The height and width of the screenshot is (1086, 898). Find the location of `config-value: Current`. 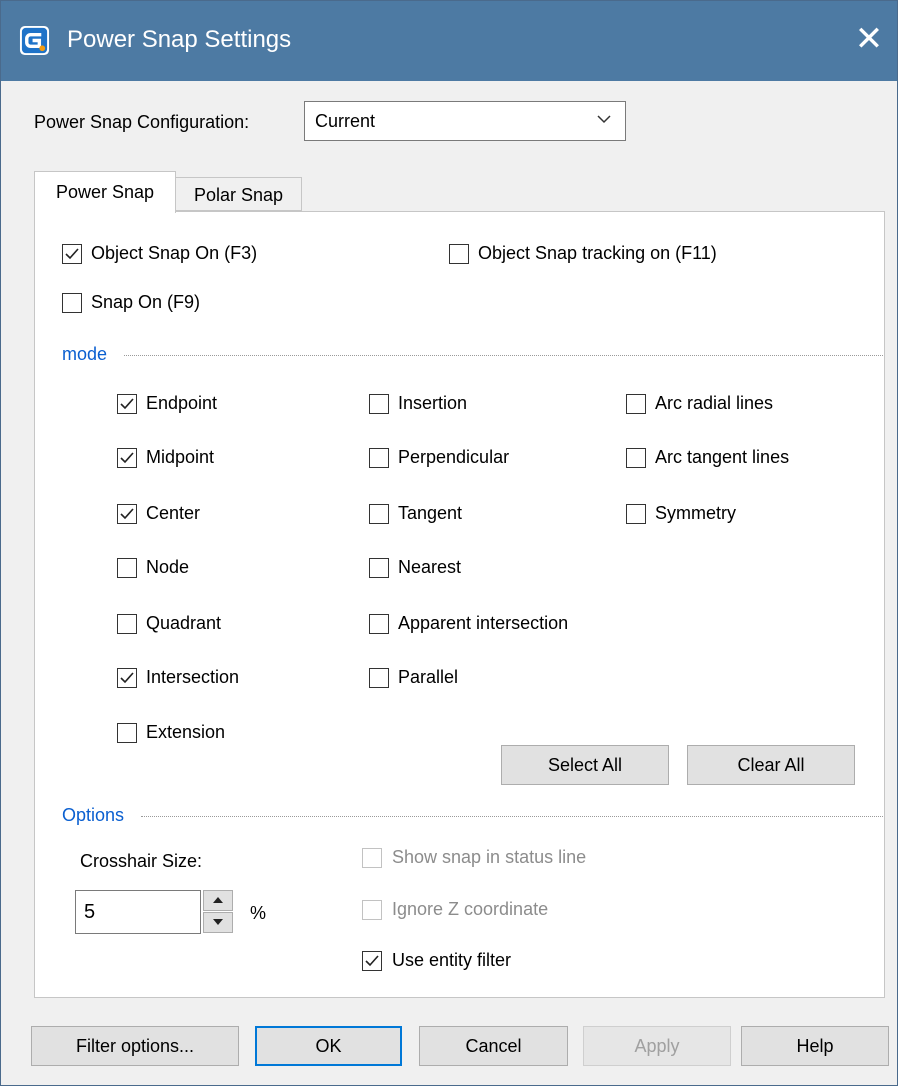

config-value: Current is located at coordinates (345, 121).